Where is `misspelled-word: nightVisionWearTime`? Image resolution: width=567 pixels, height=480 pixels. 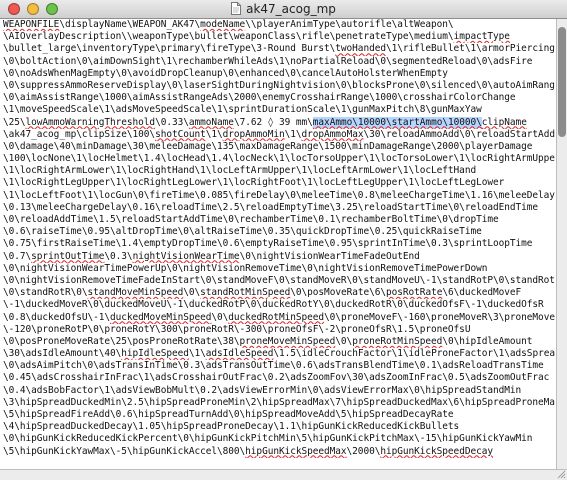
misspelled-word: nightVisionWearTime is located at coordinates (186, 256).